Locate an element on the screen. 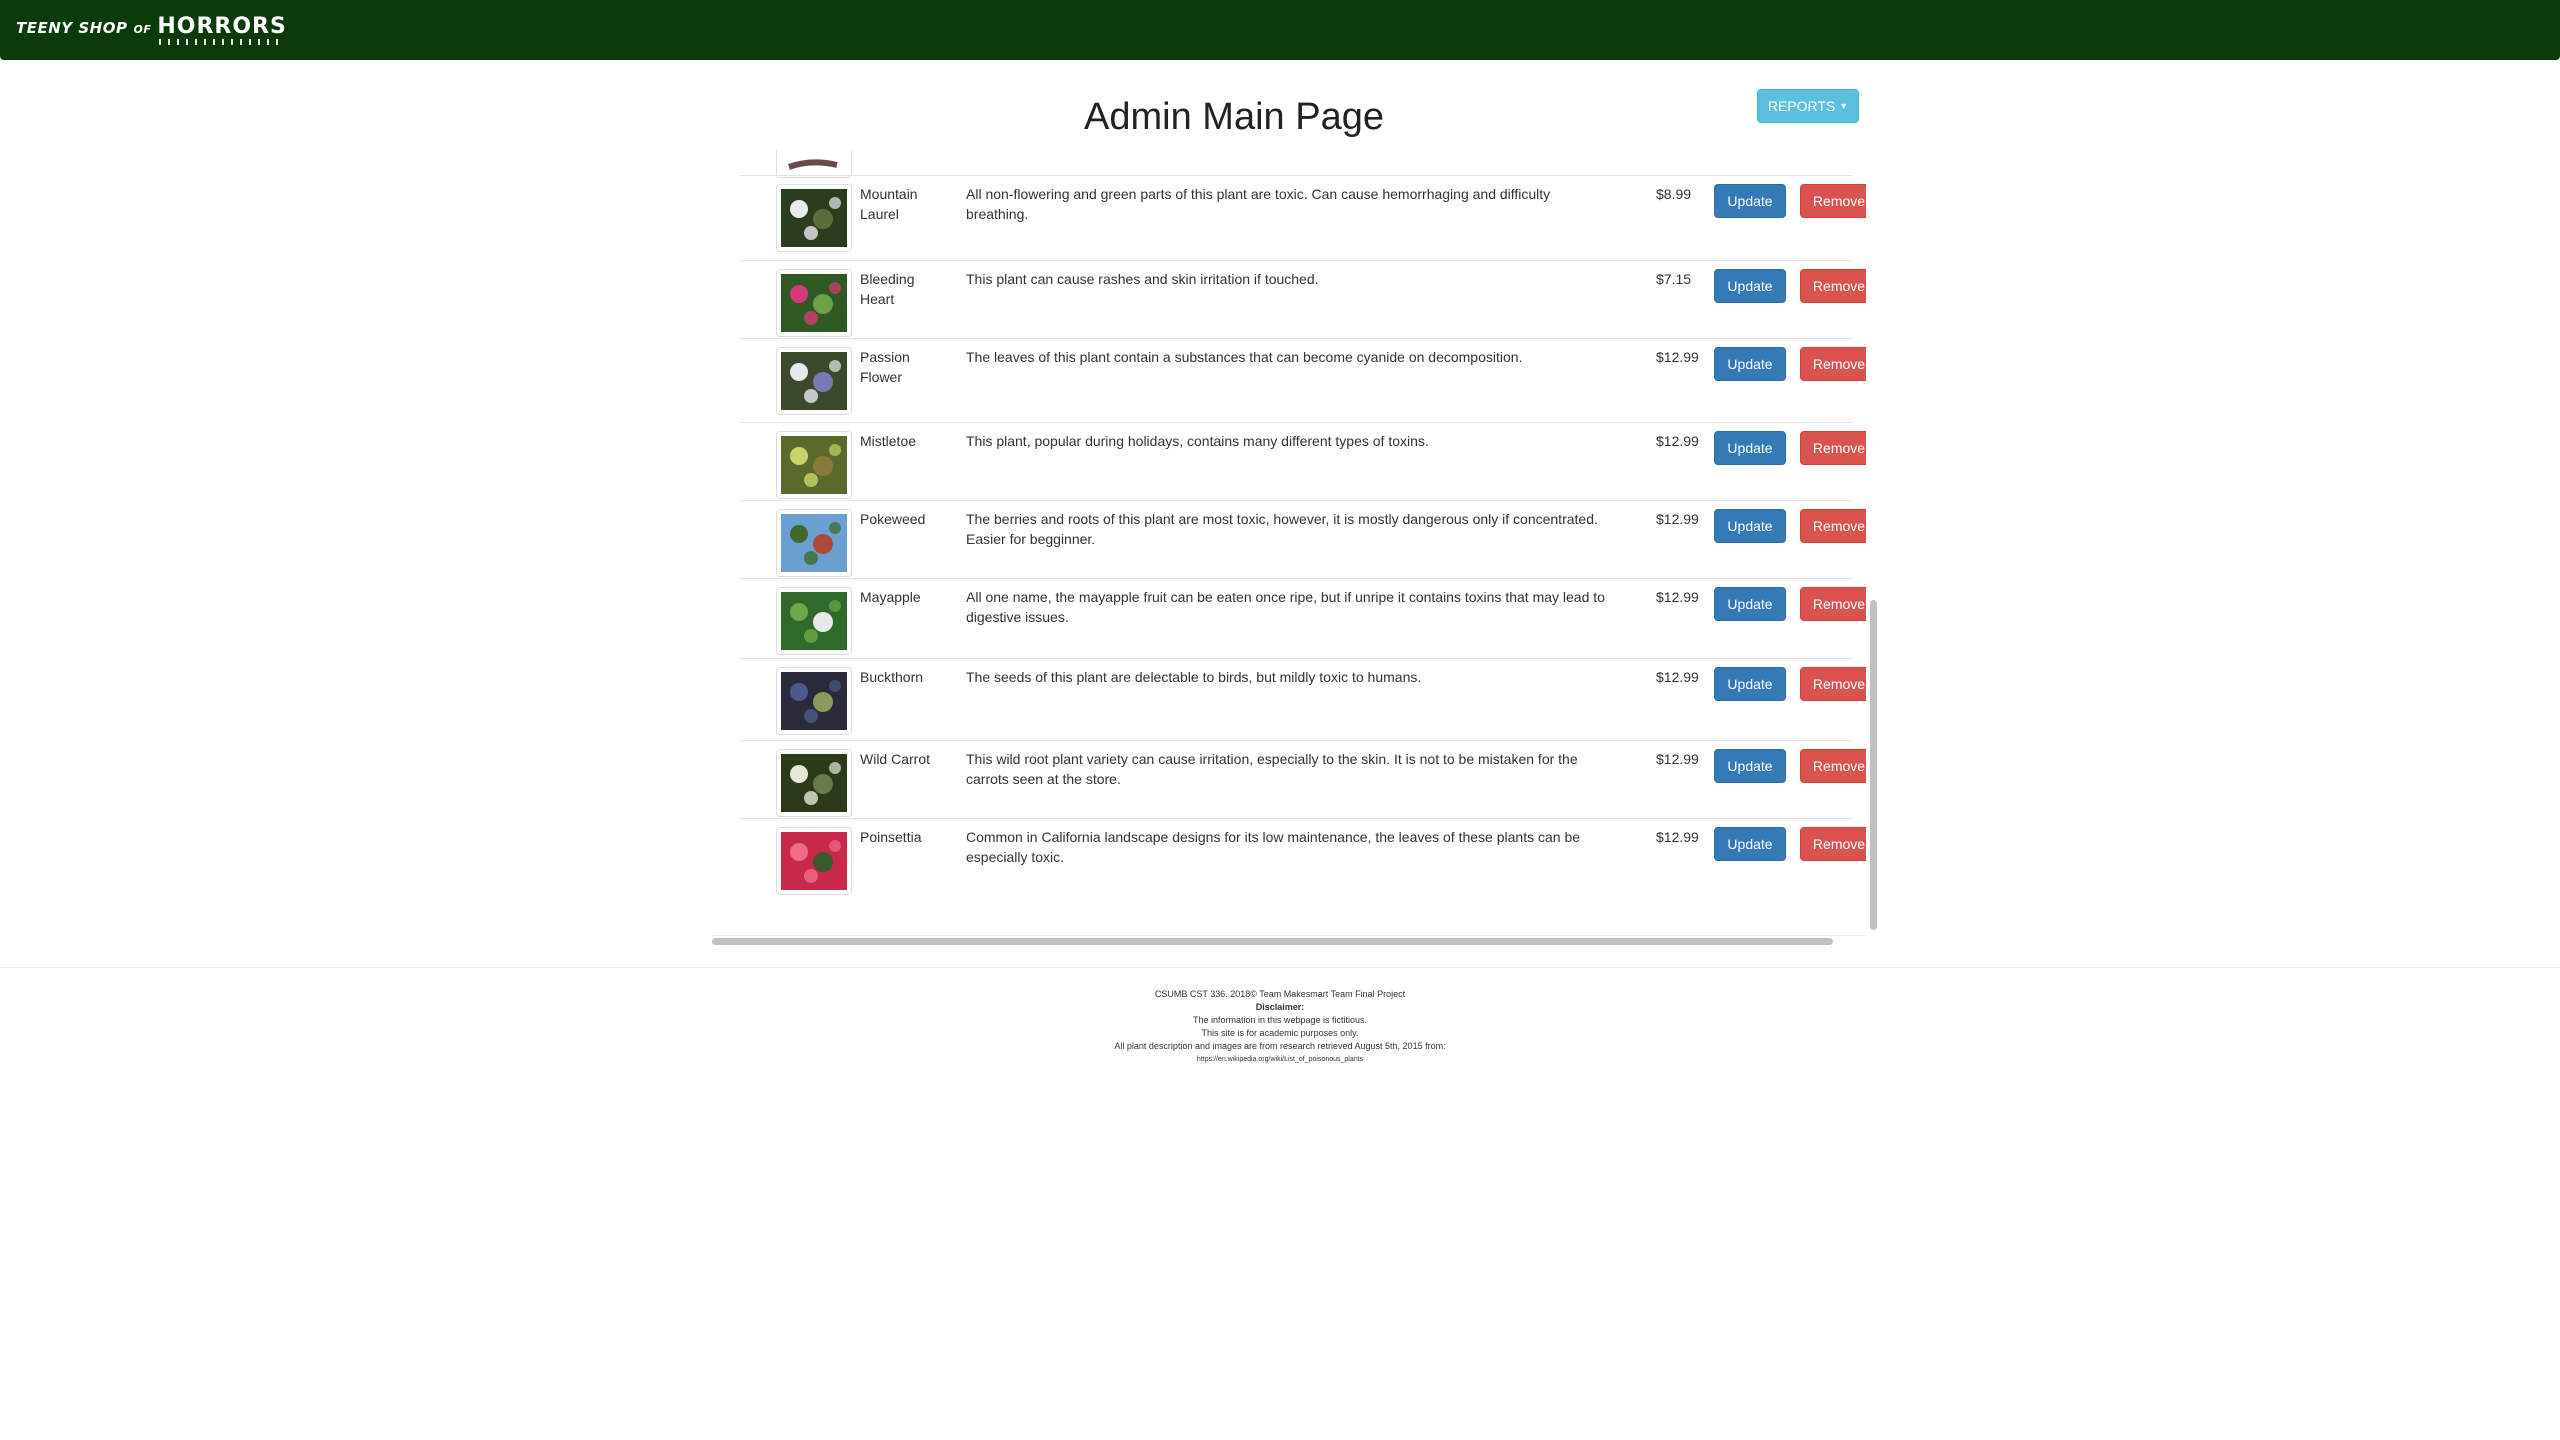  reports-dropdown-button: REPORTS ▼ is located at coordinates (1808, 106).